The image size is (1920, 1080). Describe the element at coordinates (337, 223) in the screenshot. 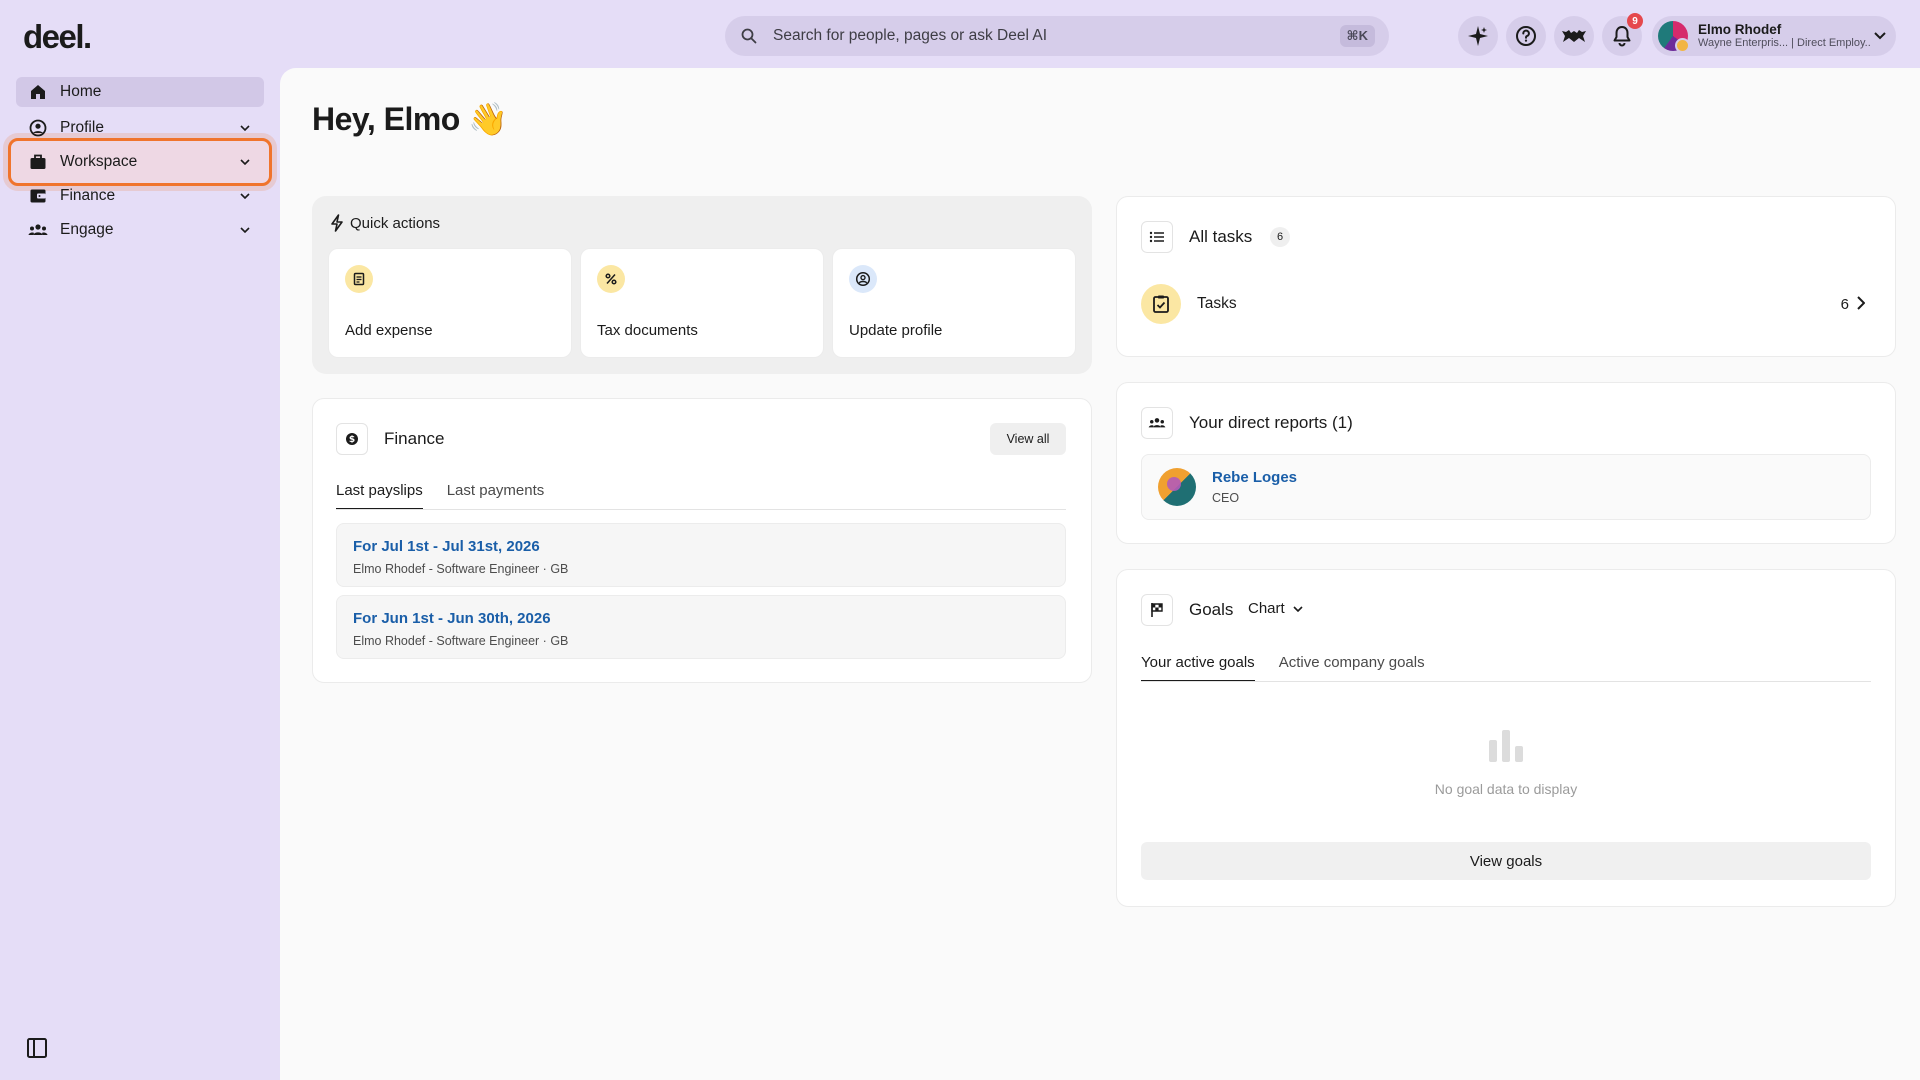

I see `lightning-icon` at that location.